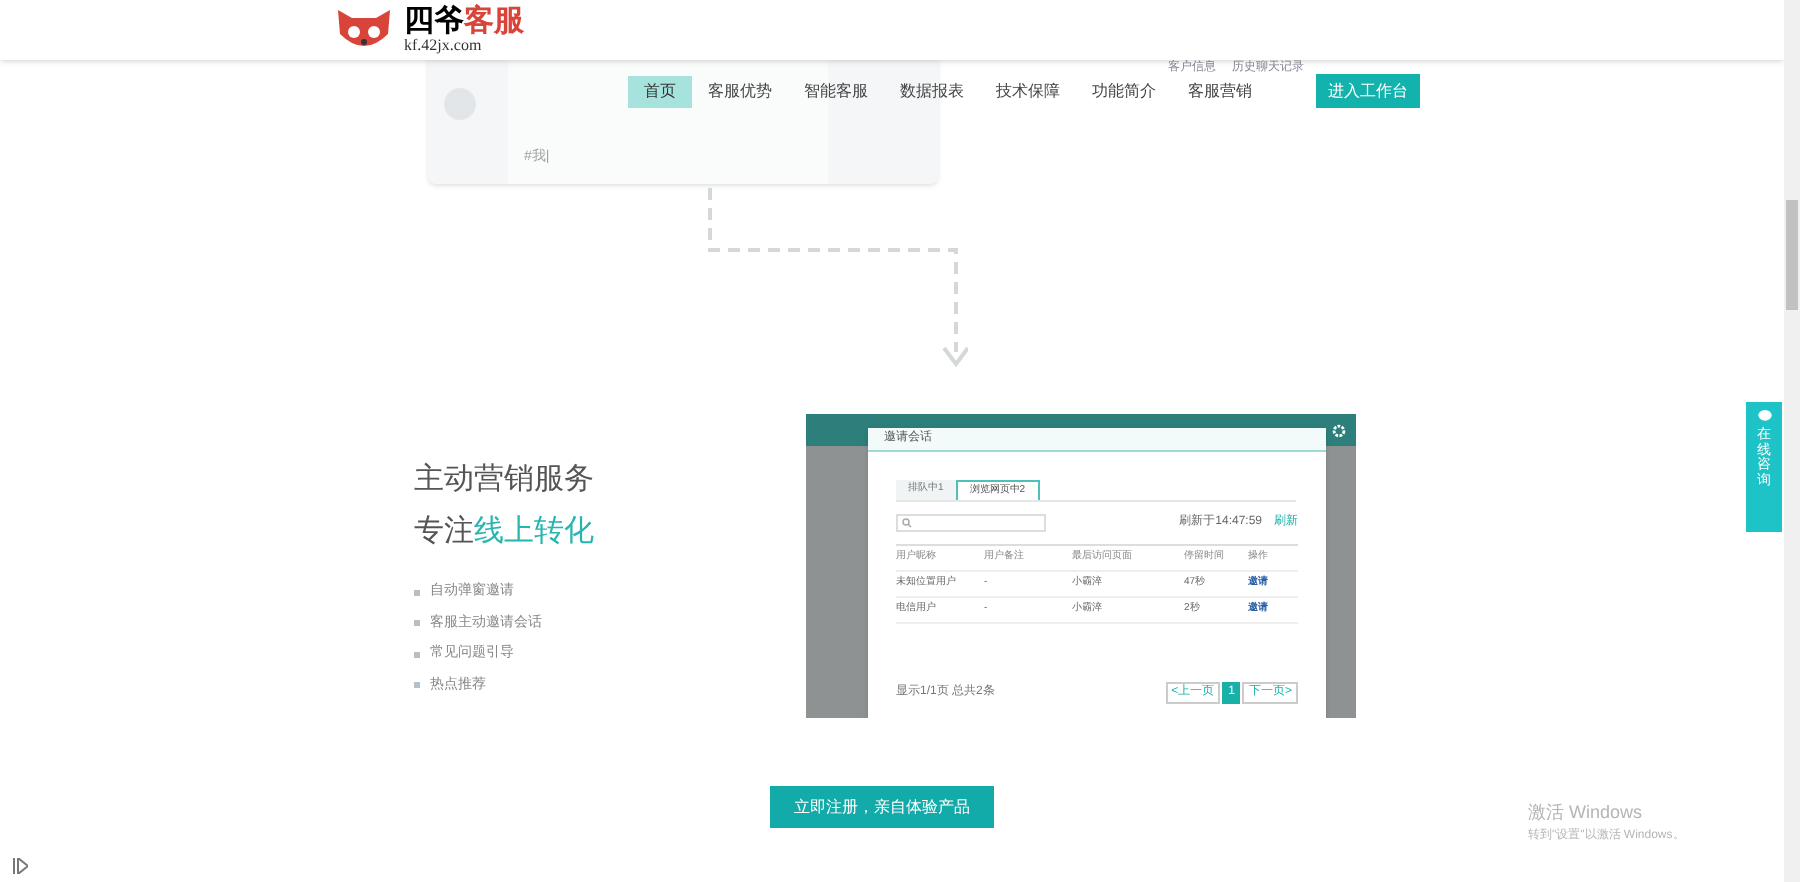  Describe the element at coordinates (740, 91) in the screenshot. I see `nav-item: 客服优势` at that location.